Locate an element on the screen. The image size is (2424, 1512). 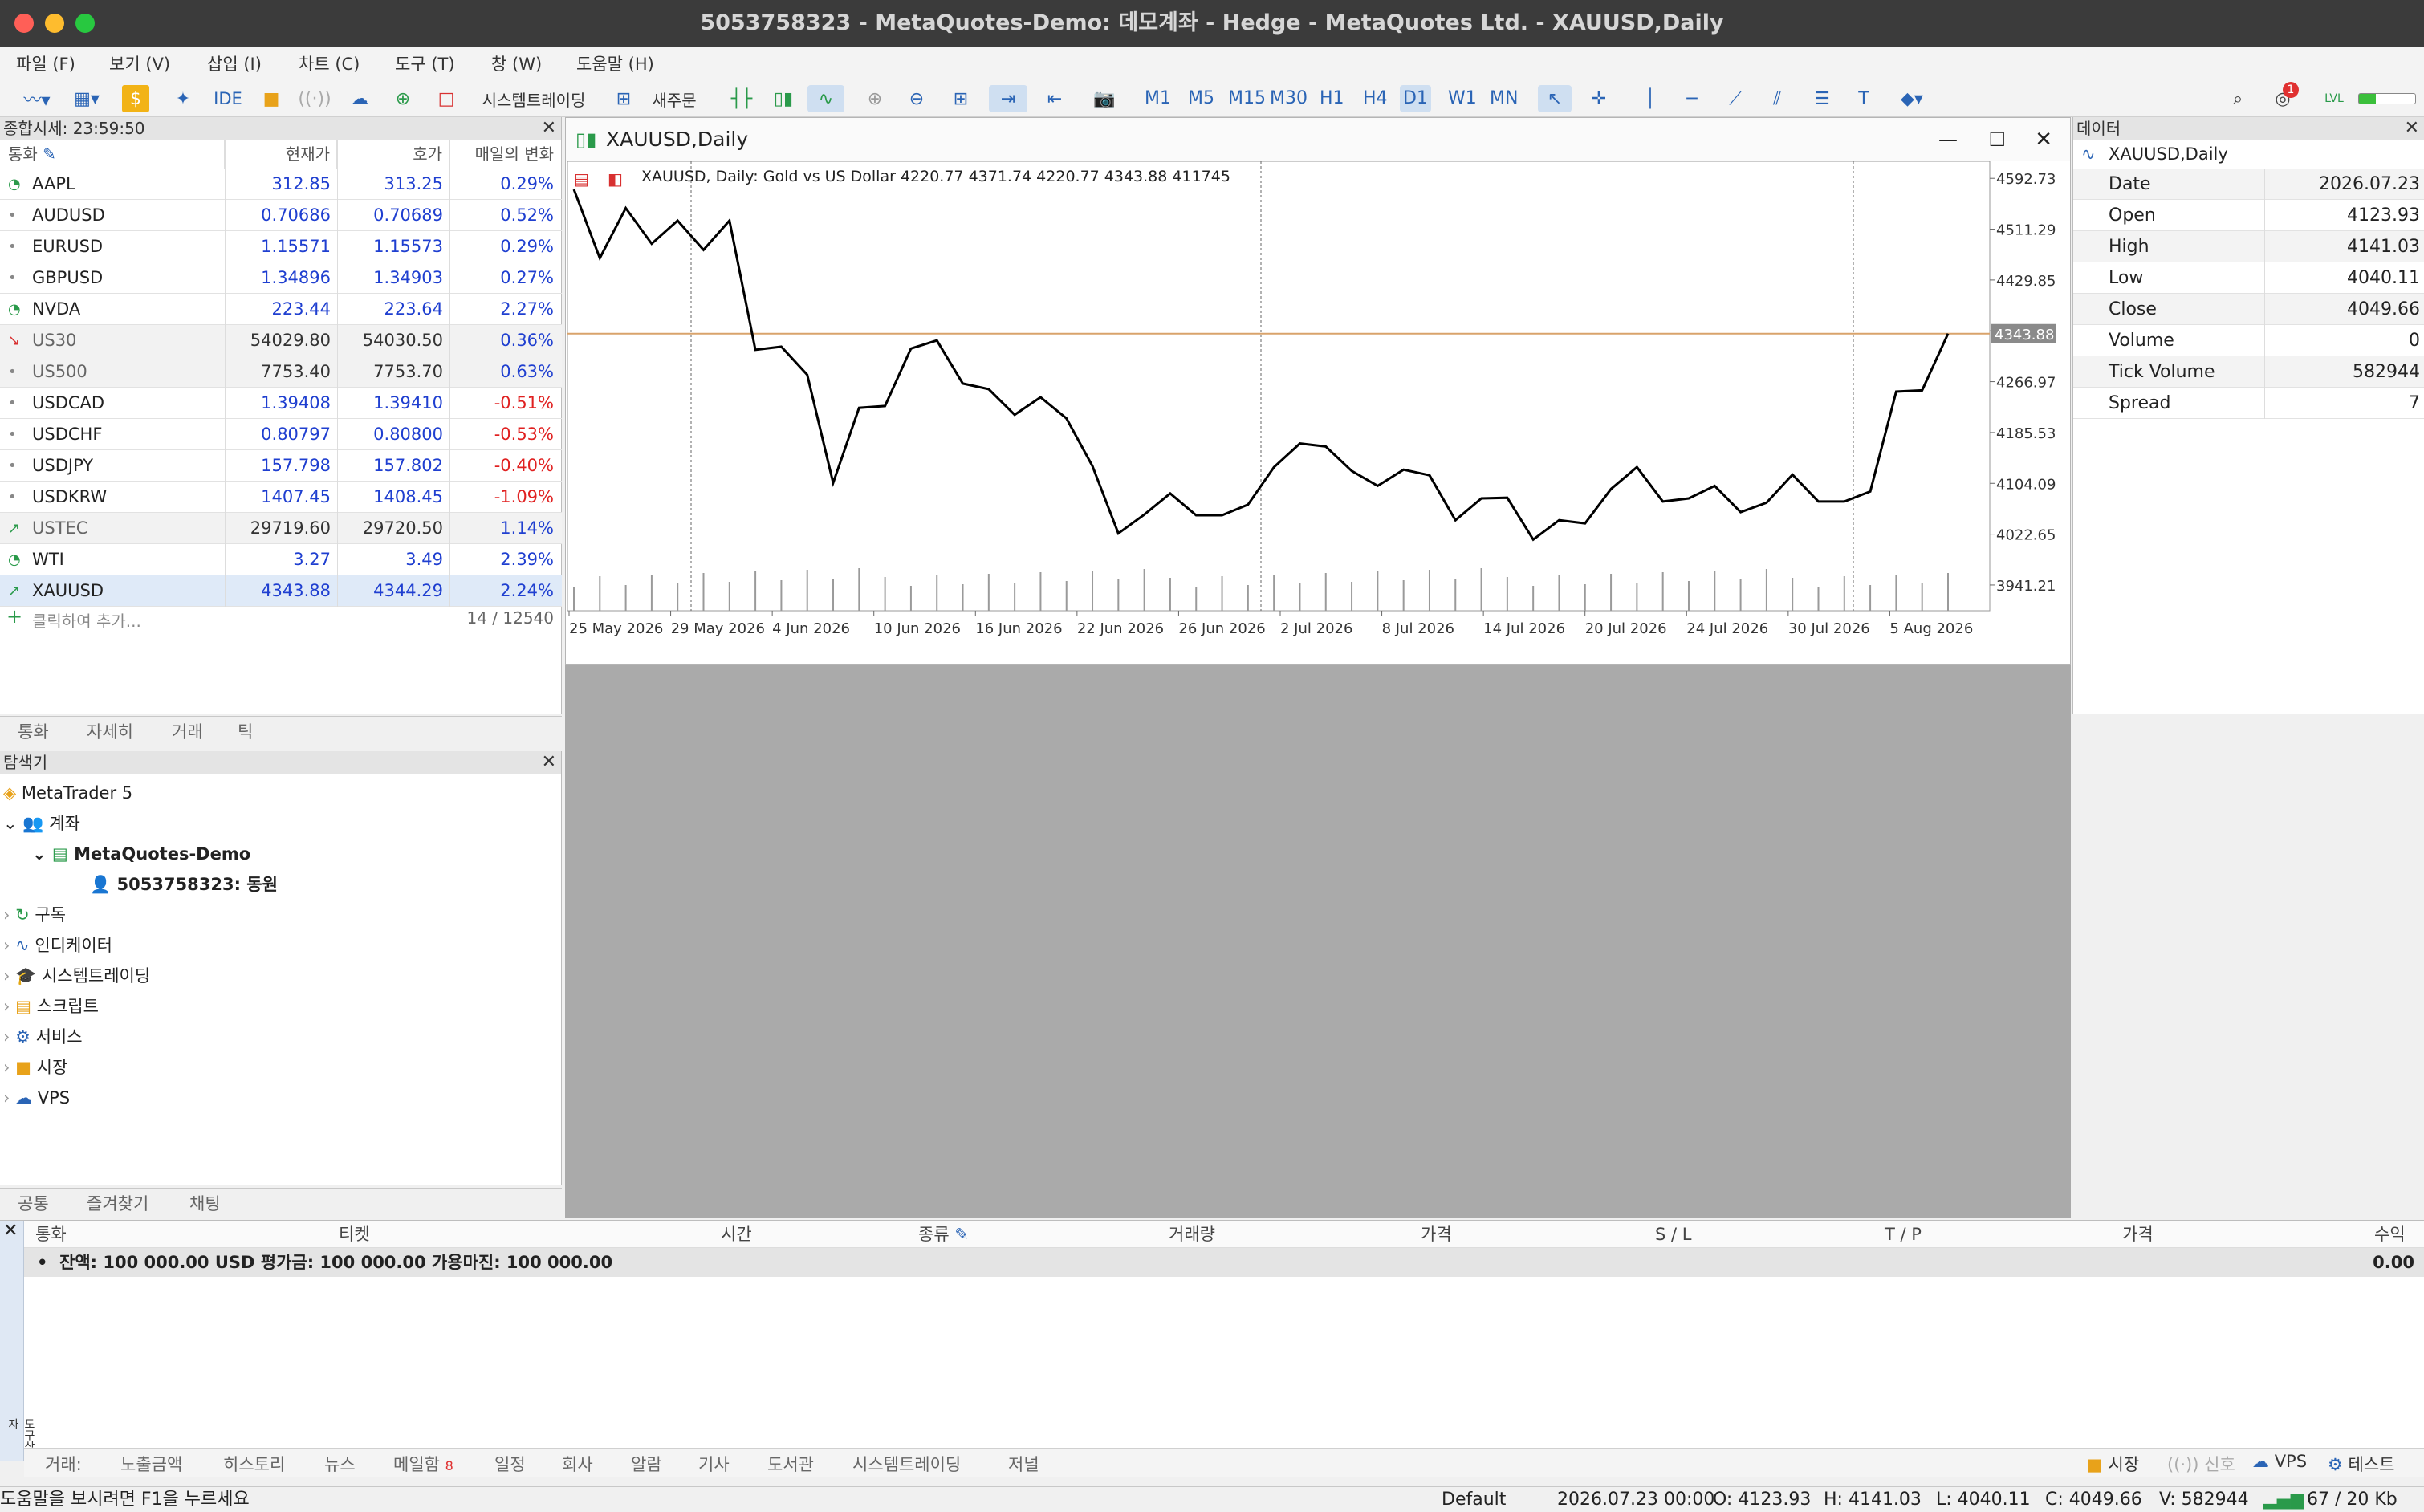
timeframe-h4: H4 is located at coordinates (1375, 99).